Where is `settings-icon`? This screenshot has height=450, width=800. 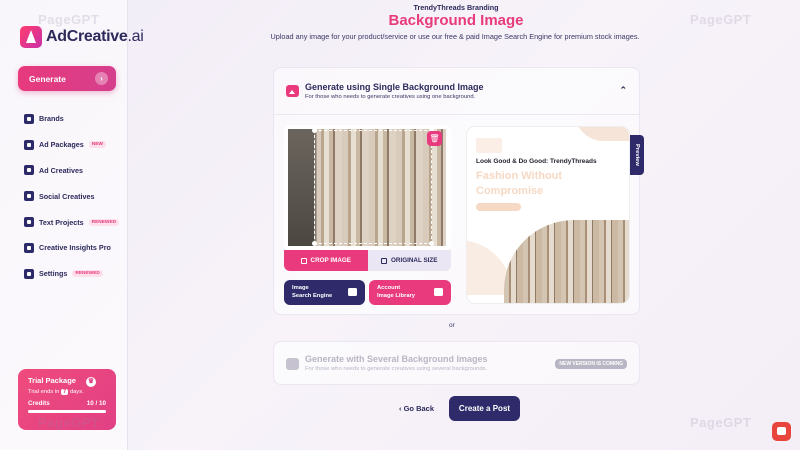 settings-icon is located at coordinates (29, 273).